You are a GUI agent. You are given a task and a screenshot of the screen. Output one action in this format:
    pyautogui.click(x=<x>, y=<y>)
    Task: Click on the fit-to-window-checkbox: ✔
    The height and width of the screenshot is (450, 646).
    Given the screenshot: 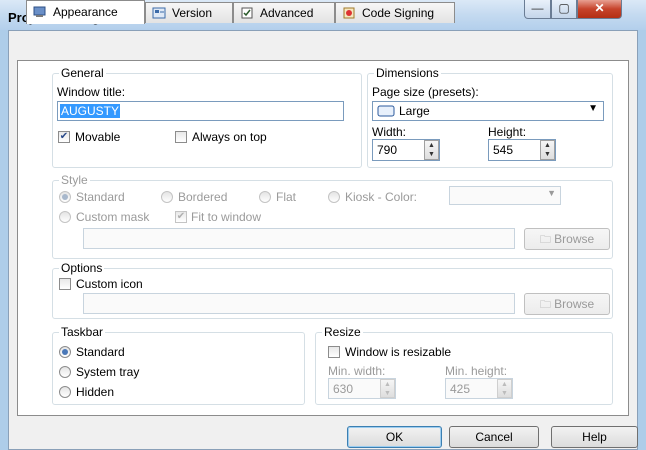 What is the action you would take?
    pyautogui.click(x=181, y=217)
    